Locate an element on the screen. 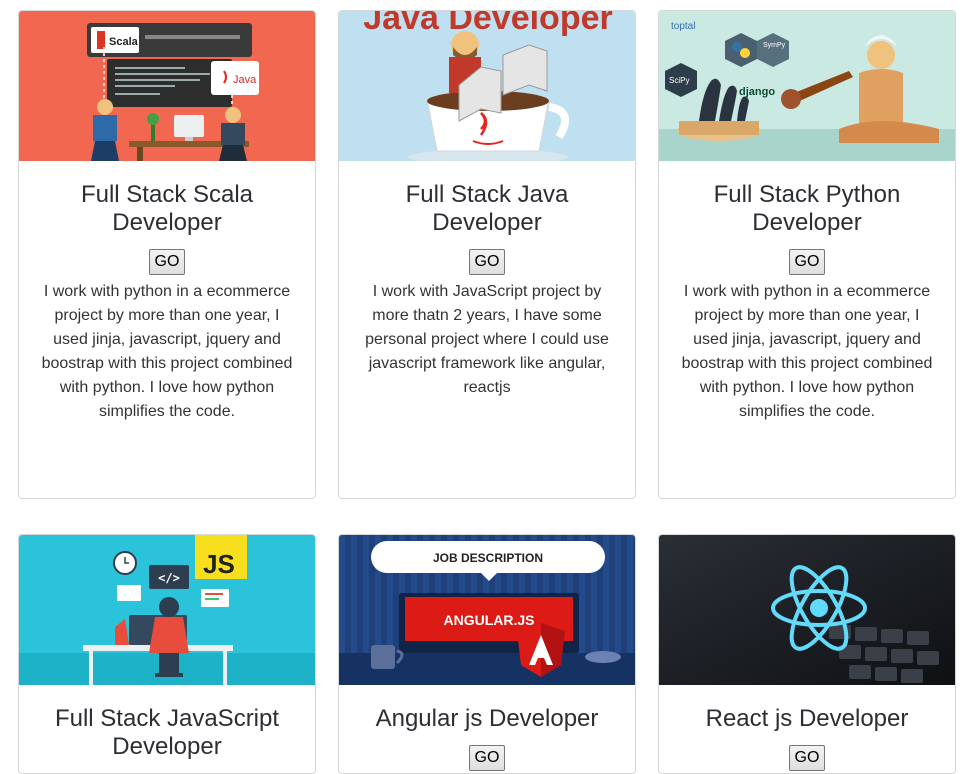  scala-label: Scala is located at coordinates (124, 42).